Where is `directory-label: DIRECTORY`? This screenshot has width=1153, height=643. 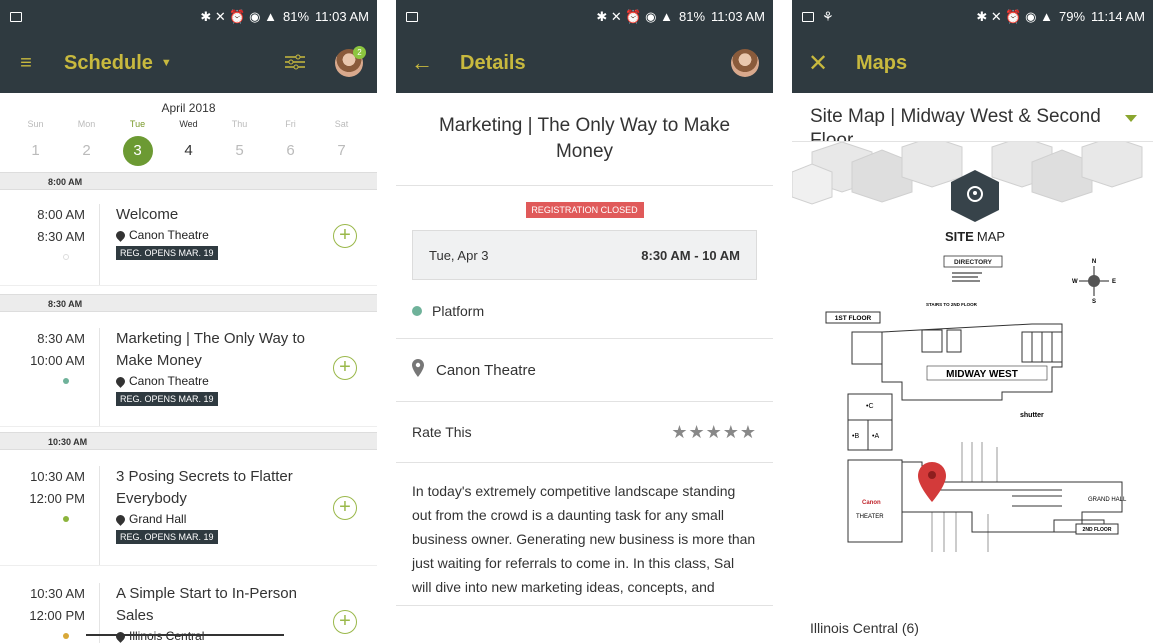 directory-label: DIRECTORY is located at coordinates (973, 262).